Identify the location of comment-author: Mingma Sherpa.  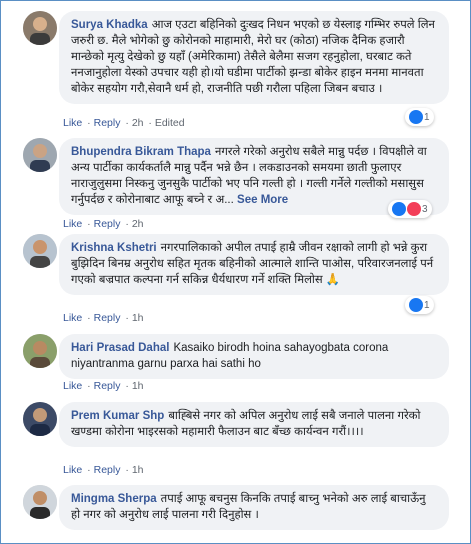
(114, 499).